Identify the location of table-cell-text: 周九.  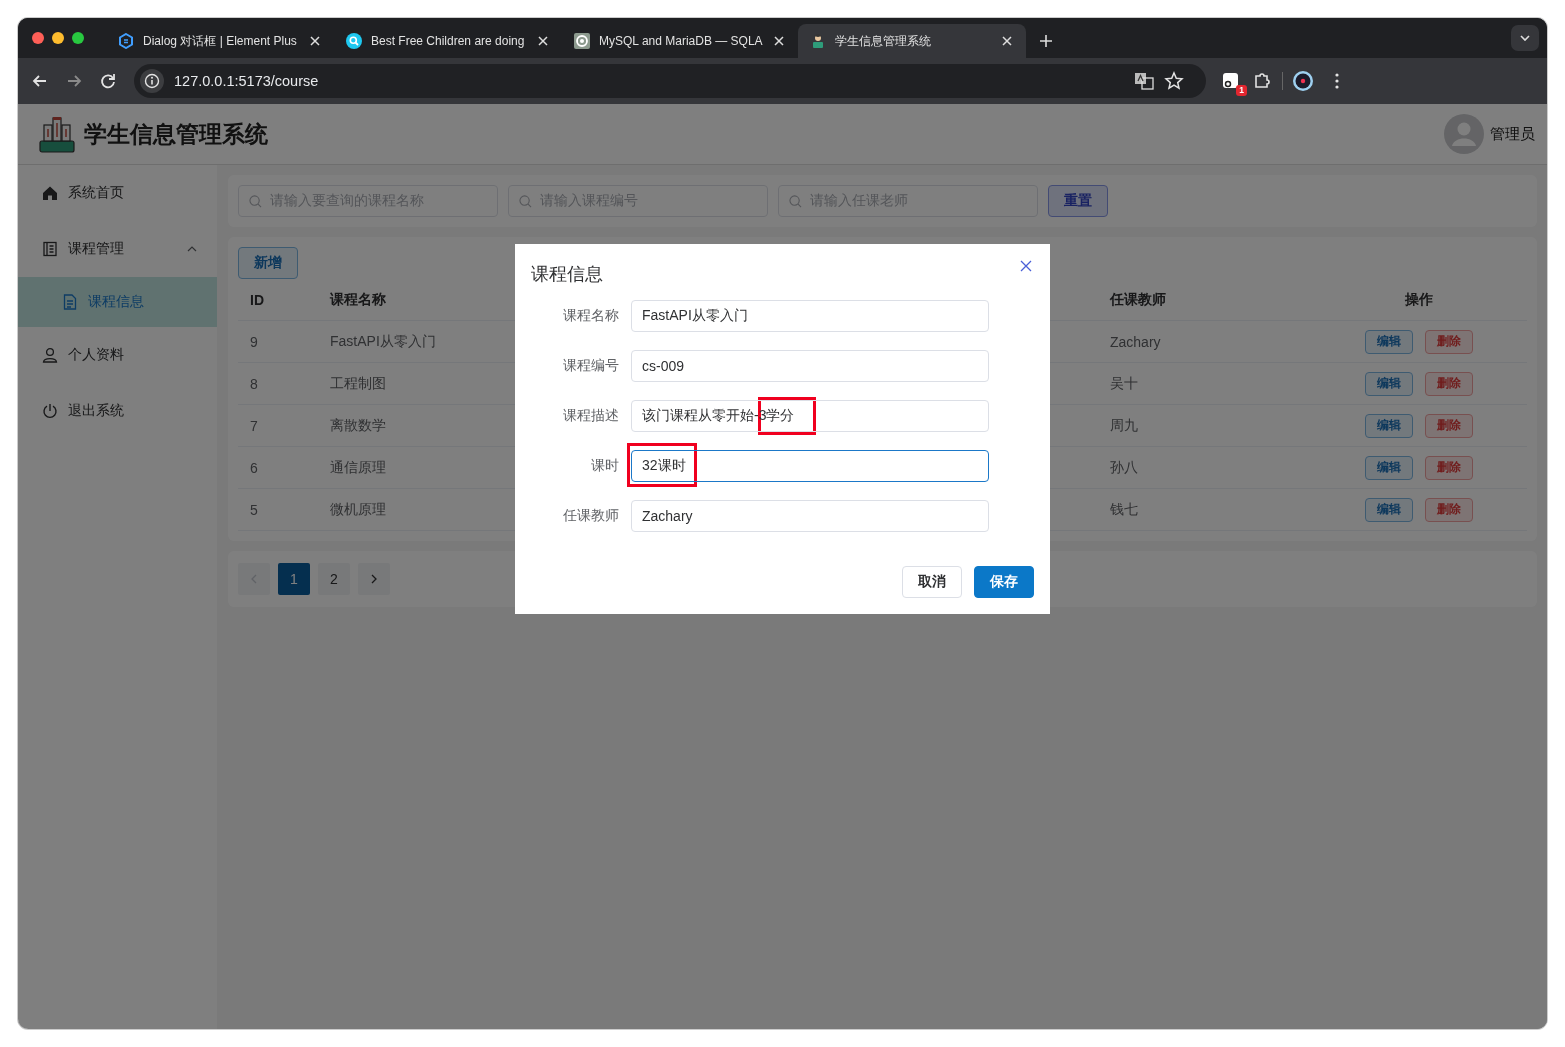
(1124, 425).